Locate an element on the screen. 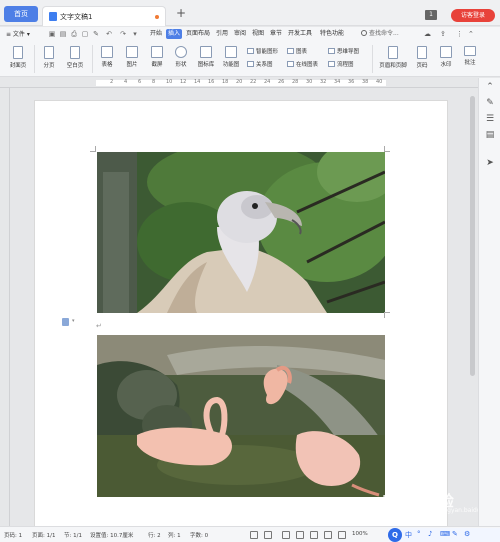 The width and height of the screenshot is (500, 542). cover-page-button: 封面页 is located at coordinates (18, 57).